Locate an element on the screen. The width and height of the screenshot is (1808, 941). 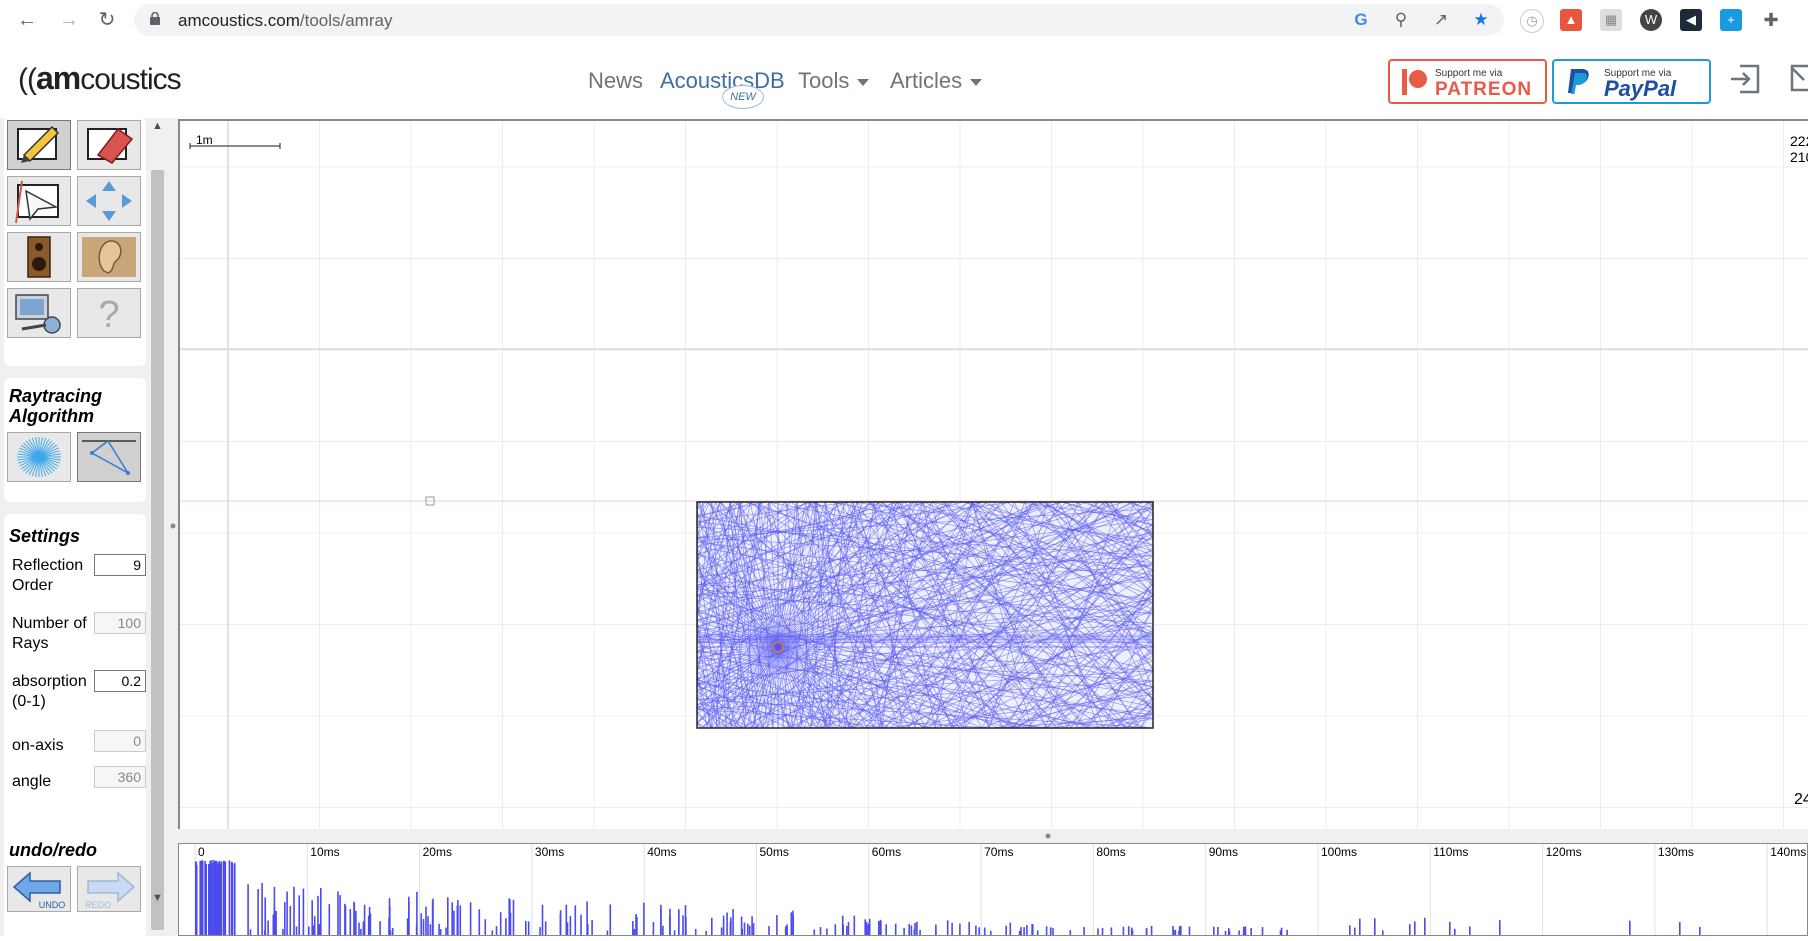
paypal-button: Support me via PayPal is located at coordinates (1631, 81).